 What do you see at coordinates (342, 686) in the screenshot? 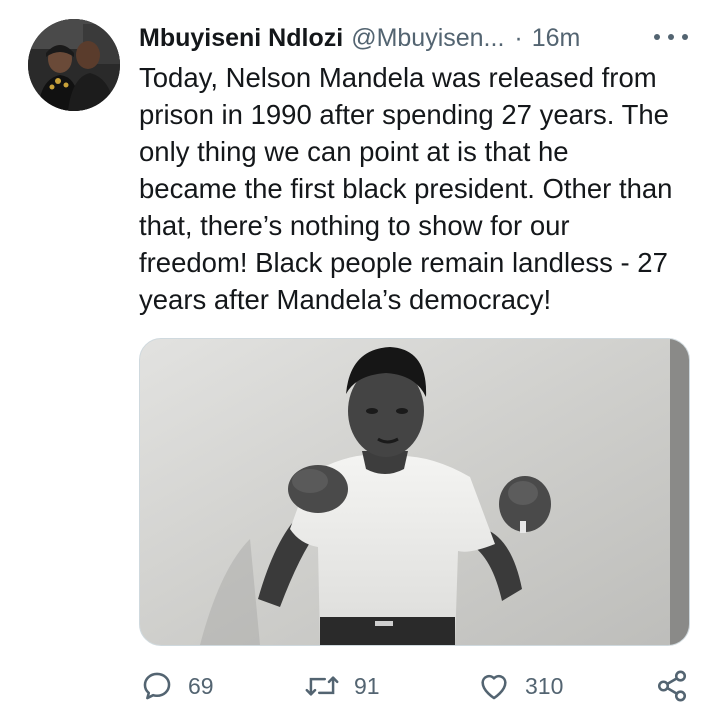
I see `retweet-button: 91` at bounding box center [342, 686].